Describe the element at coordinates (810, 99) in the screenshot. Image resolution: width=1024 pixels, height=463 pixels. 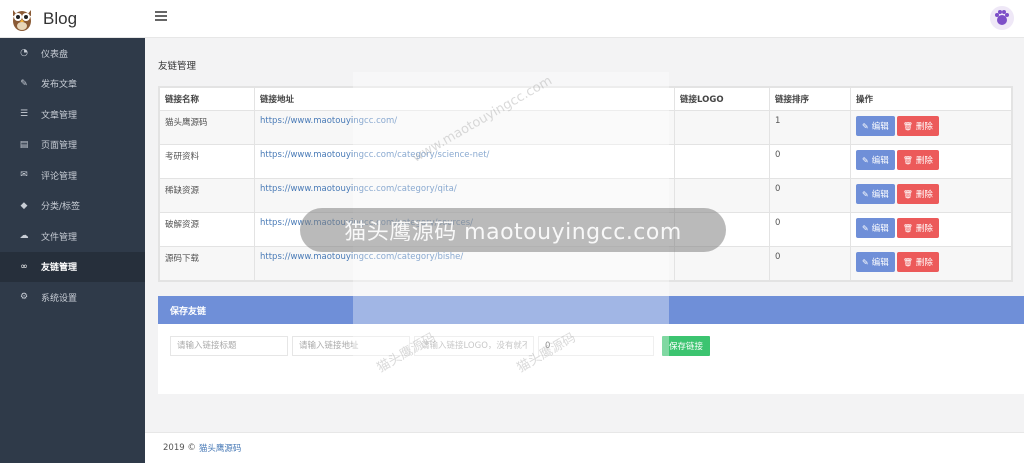
I see `col-header-sort: 链接排序` at that location.